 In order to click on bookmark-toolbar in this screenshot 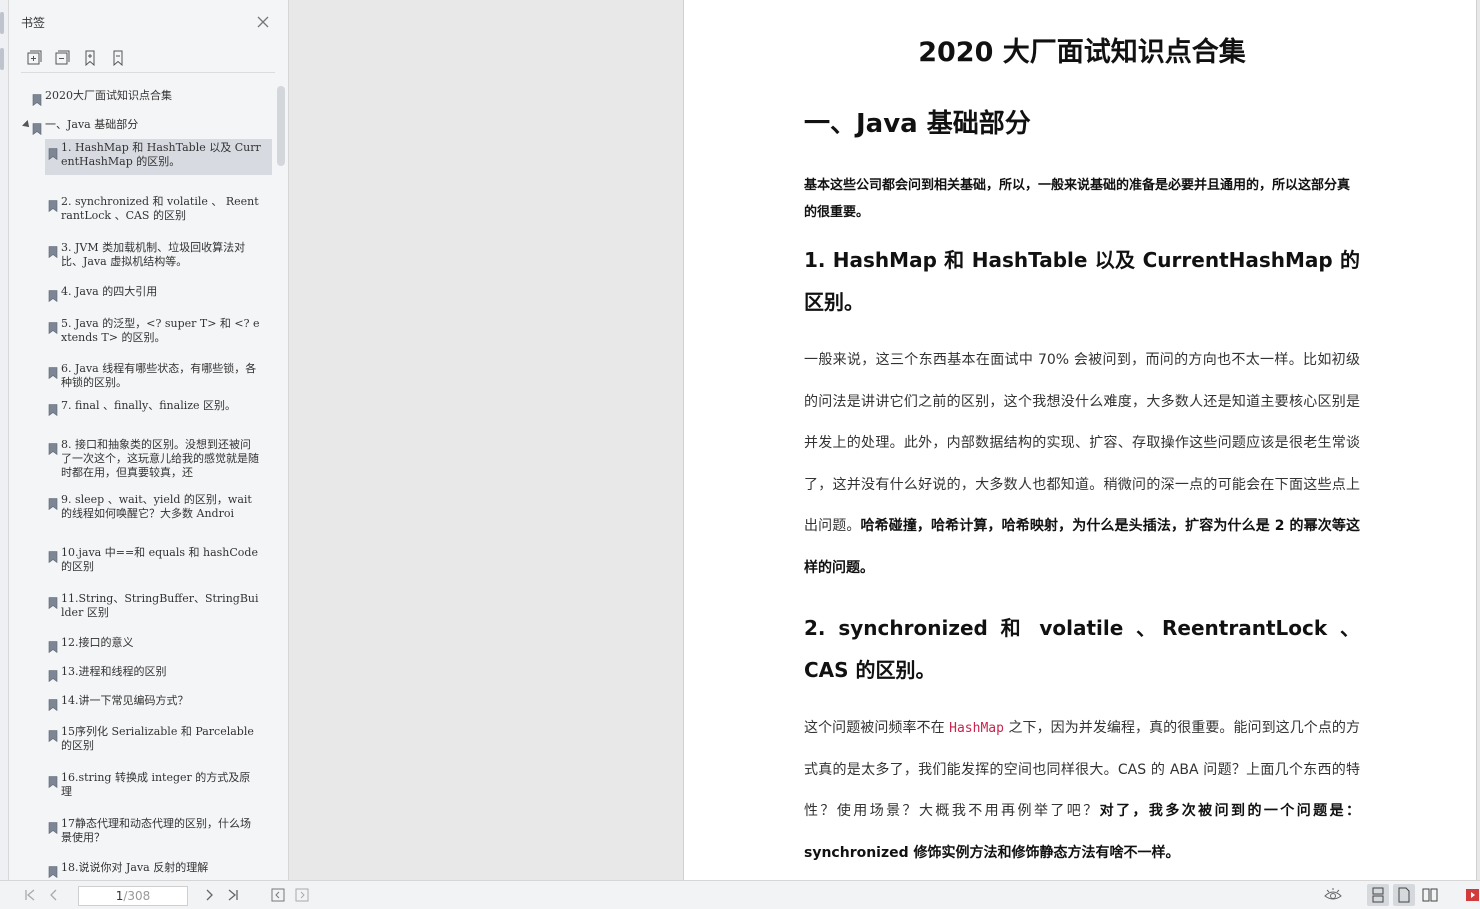, I will do `click(76, 59)`.